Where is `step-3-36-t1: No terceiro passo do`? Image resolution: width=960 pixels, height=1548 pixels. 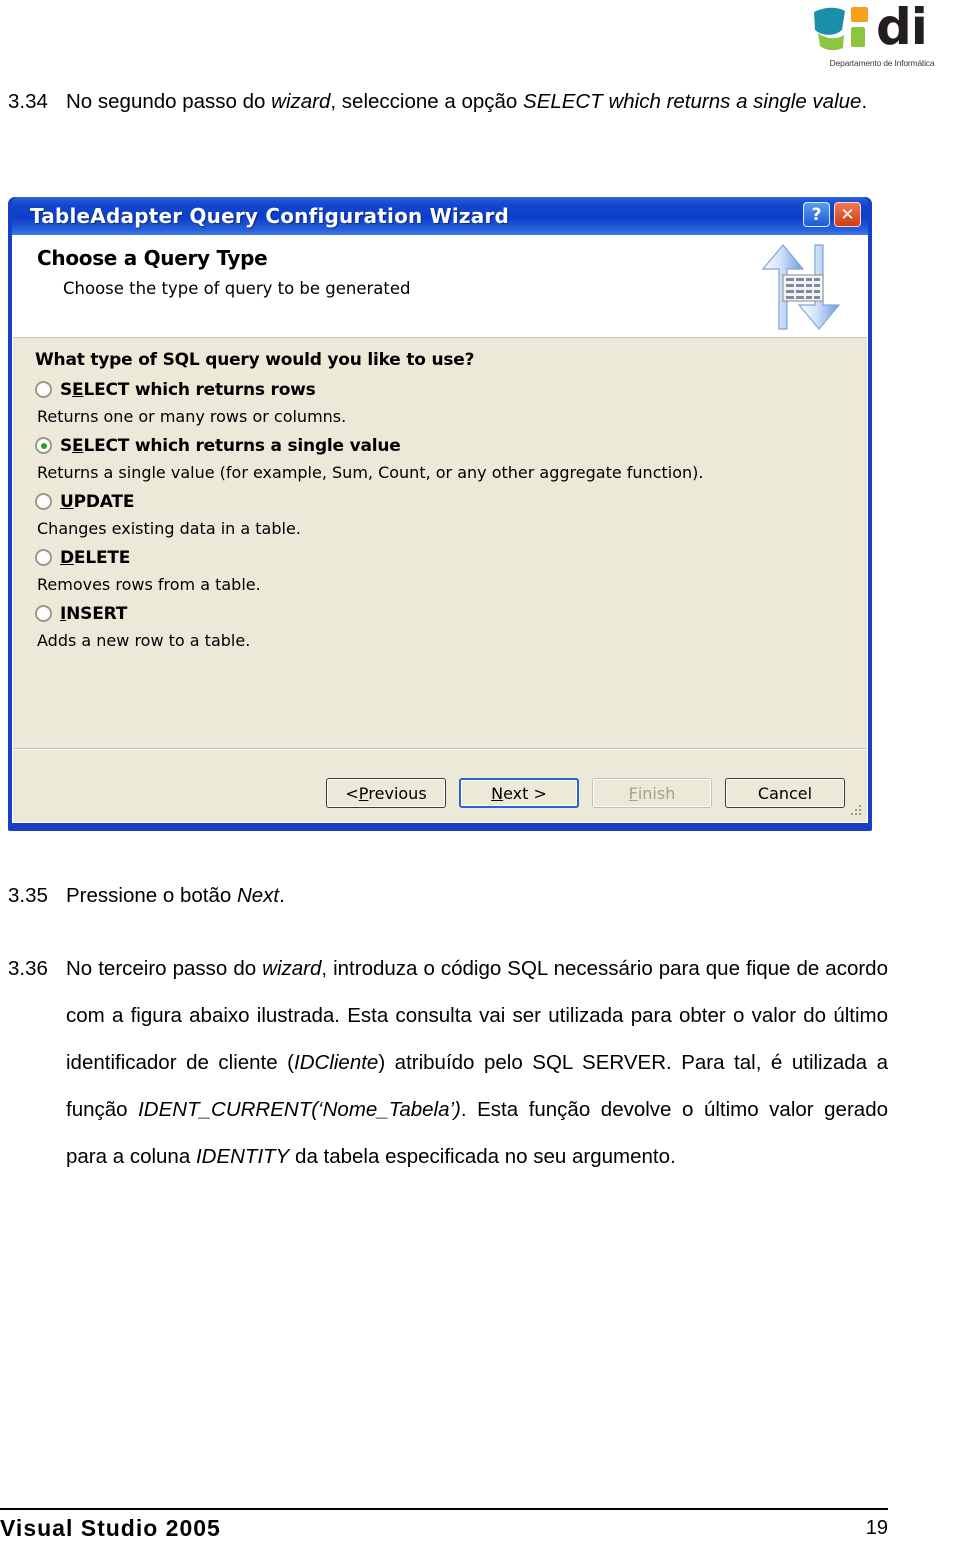 step-3-36-t1: No terceiro passo do is located at coordinates (164, 968).